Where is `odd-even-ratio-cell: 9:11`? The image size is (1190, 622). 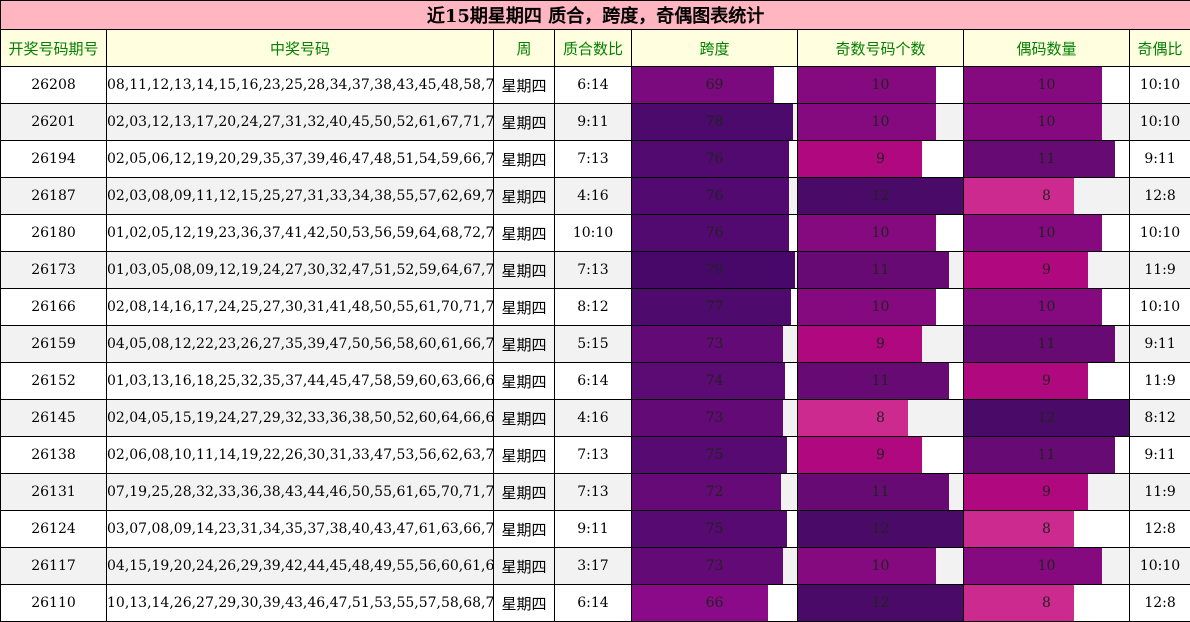 odd-even-ratio-cell: 9:11 is located at coordinates (1159, 455).